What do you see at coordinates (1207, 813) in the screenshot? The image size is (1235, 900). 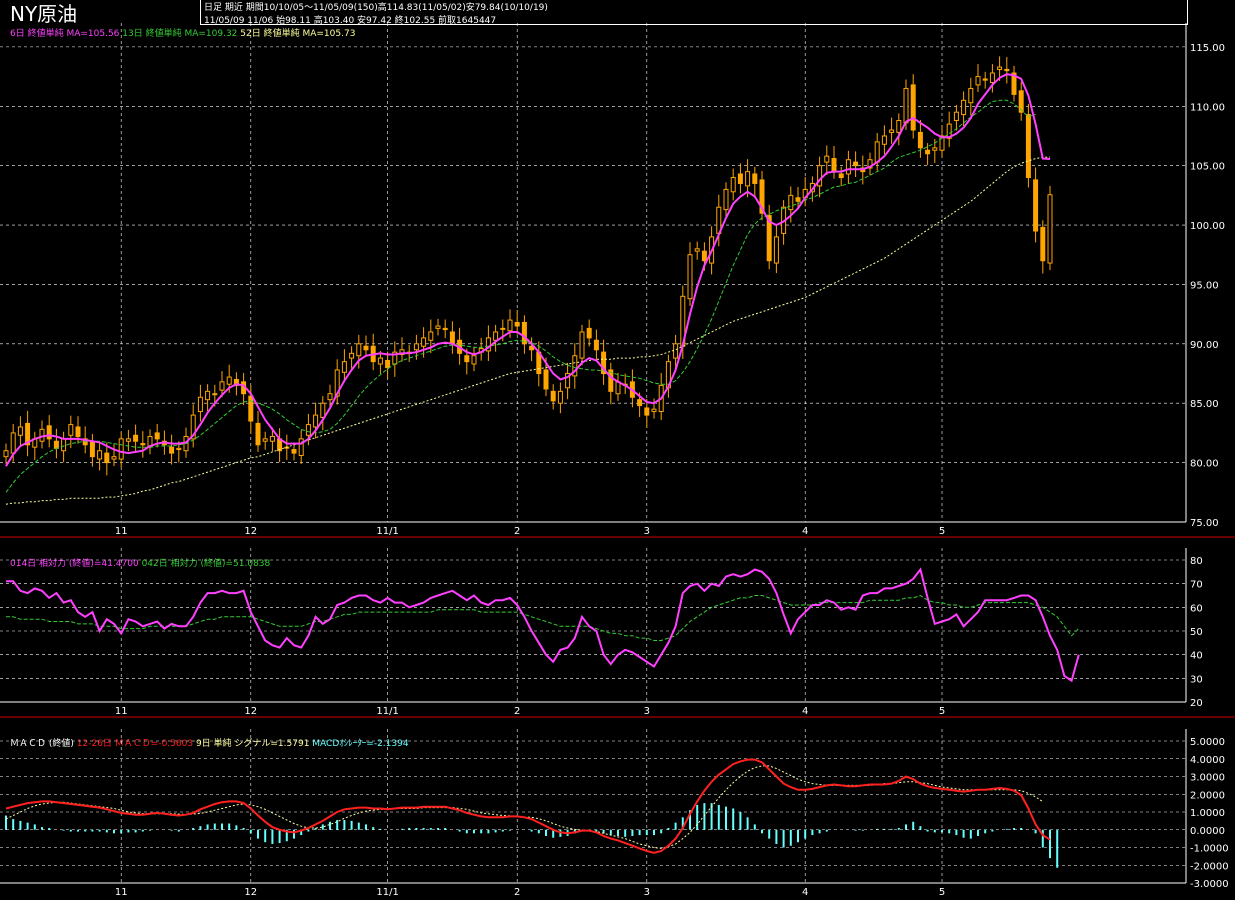 I see `macd-tick-label: 1.0000` at bounding box center [1207, 813].